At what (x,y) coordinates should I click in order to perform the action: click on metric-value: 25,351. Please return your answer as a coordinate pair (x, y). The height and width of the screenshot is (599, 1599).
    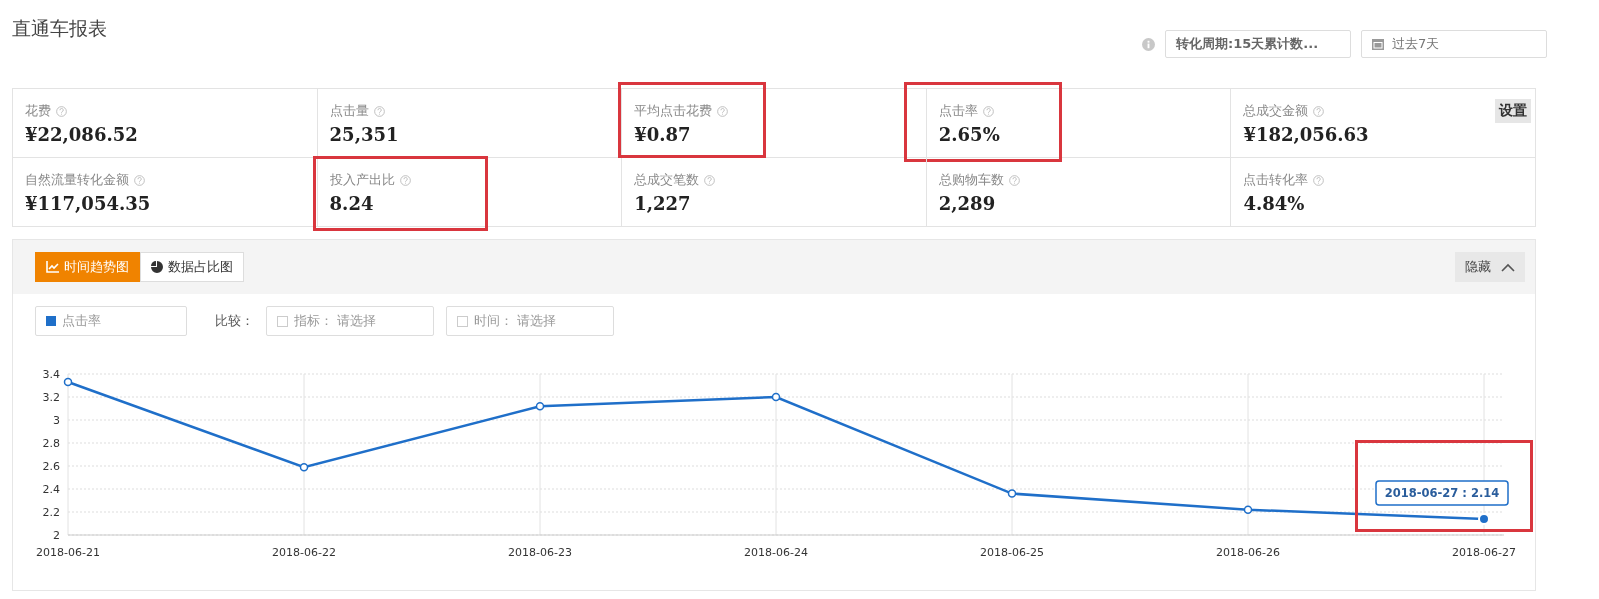
    Looking at the image, I should click on (364, 134).